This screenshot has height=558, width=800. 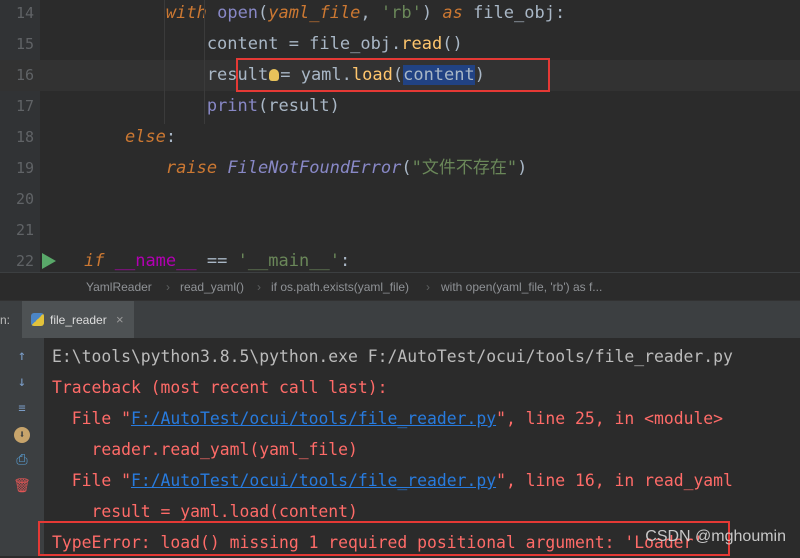 What do you see at coordinates (393, 75) in the screenshot?
I see `highlight-box-code-line` at bounding box center [393, 75].